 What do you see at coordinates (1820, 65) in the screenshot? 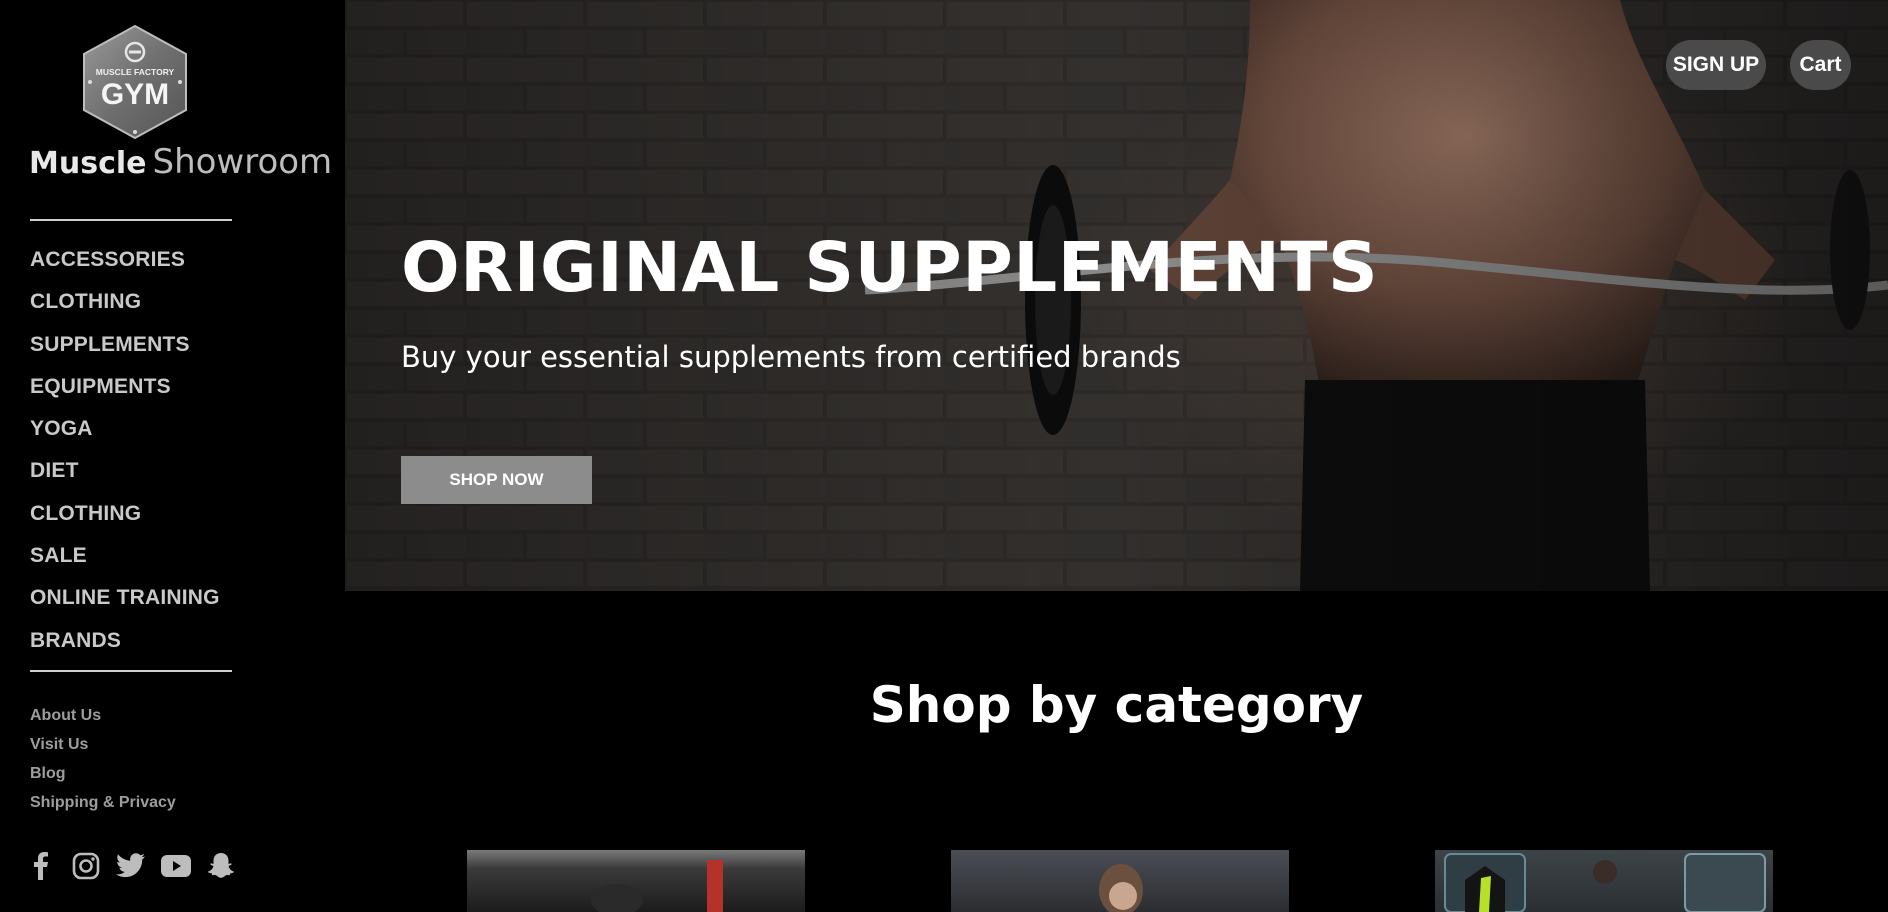
I see `cart-button: Cart` at bounding box center [1820, 65].